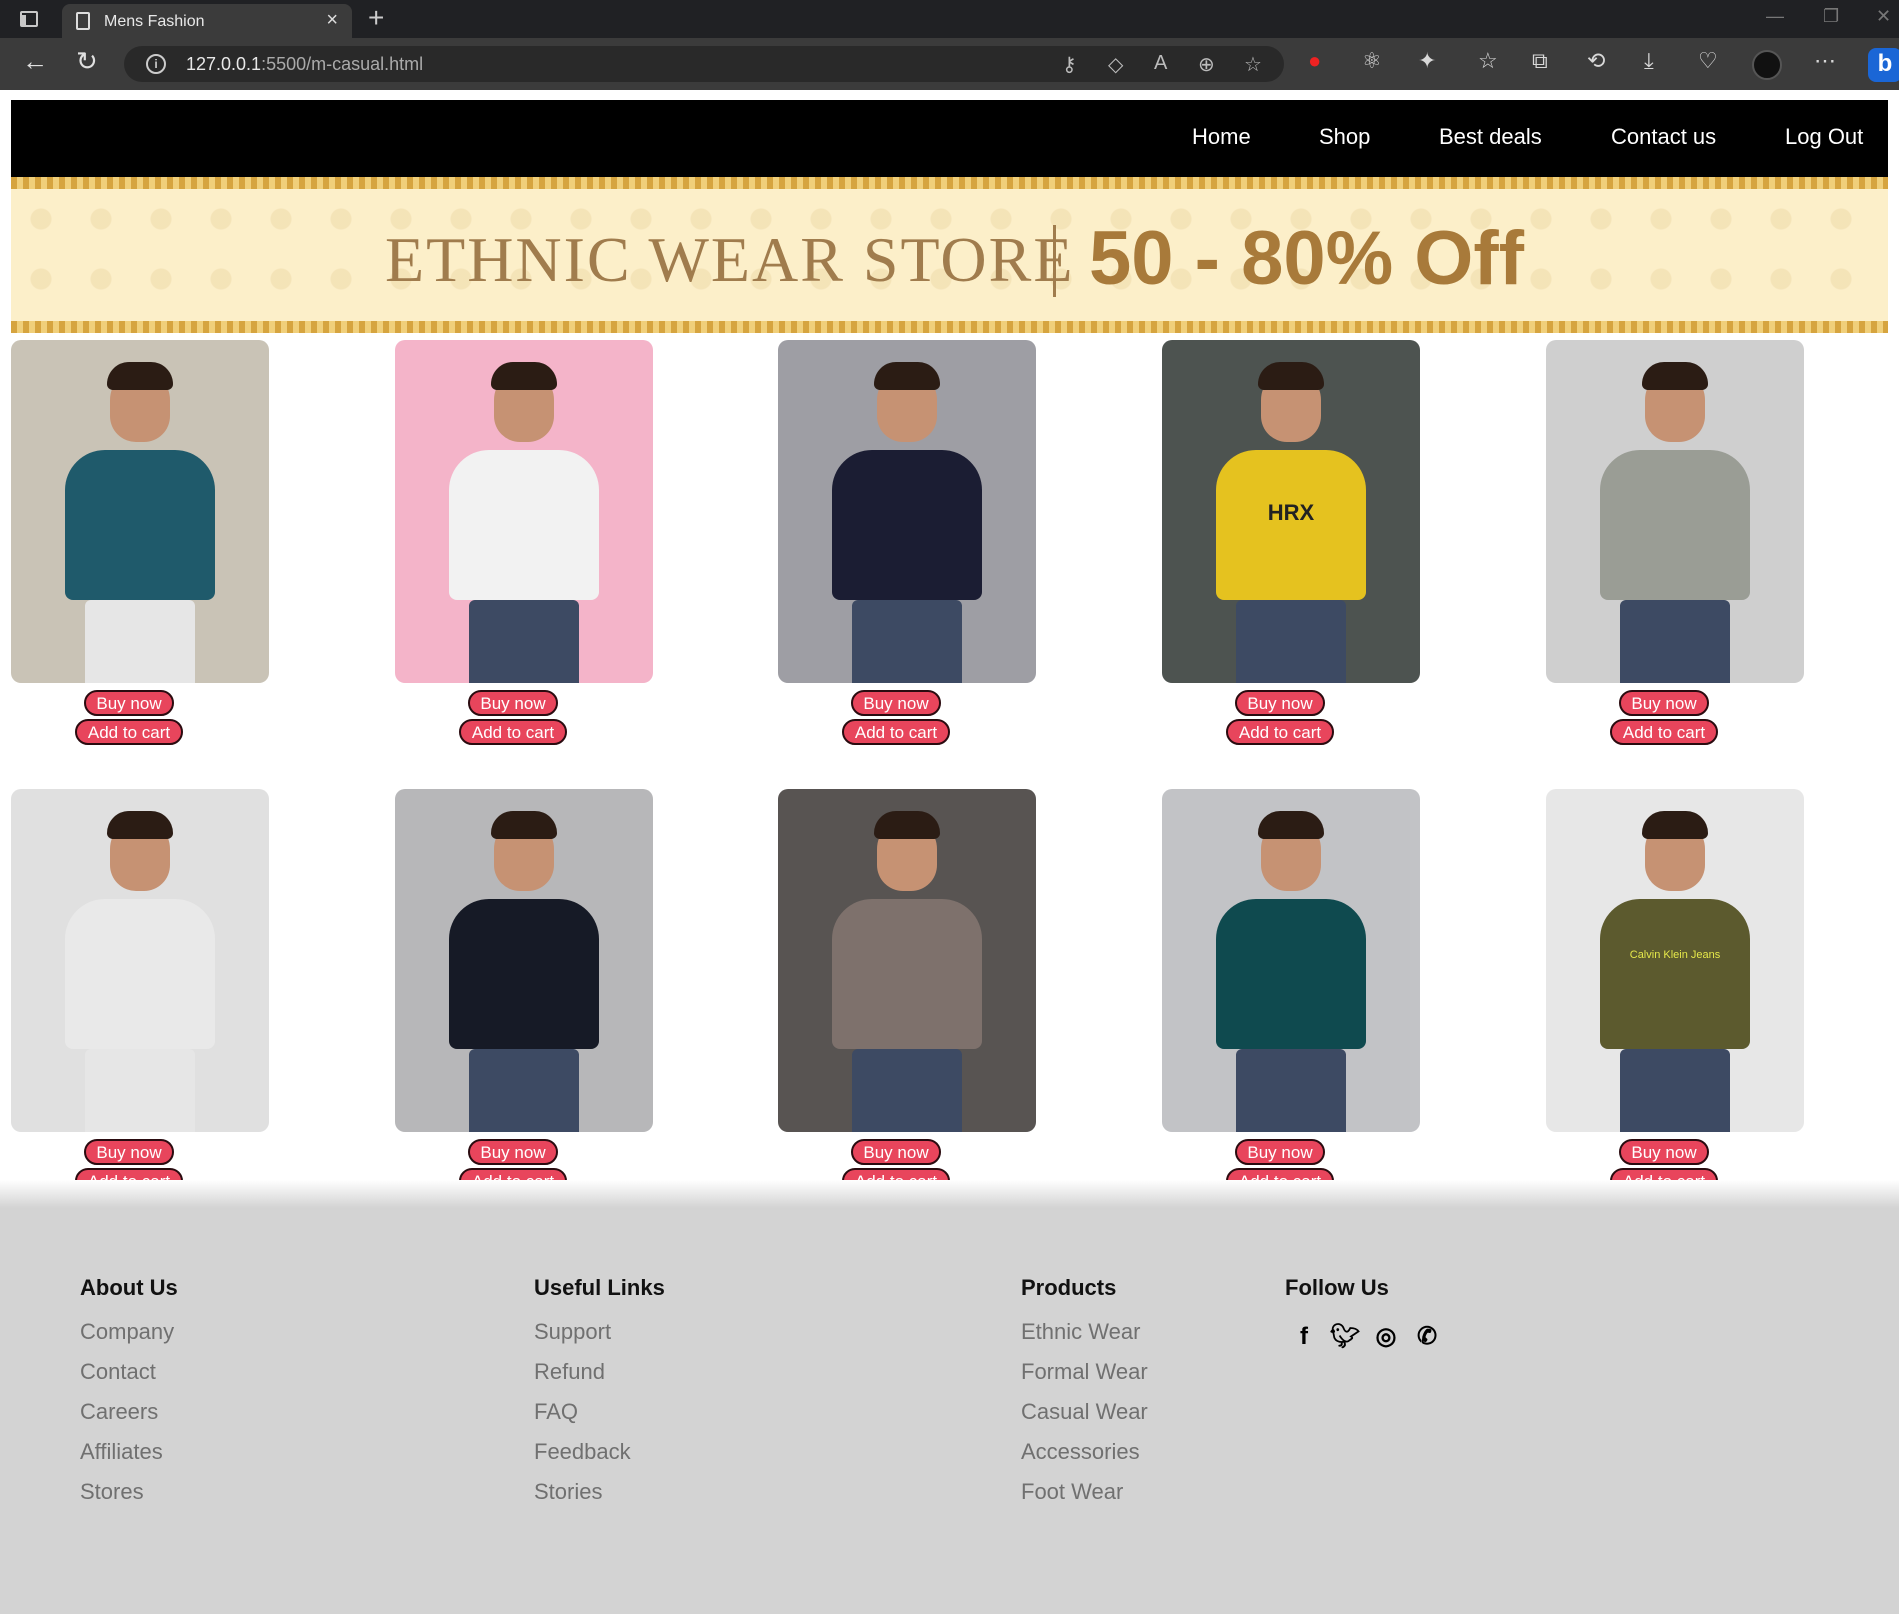 The width and height of the screenshot is (1899, 1614). Describe the element at coordinates (1206, 64) in the screenshot. I see `zoom-icon: ⊕` at that location.